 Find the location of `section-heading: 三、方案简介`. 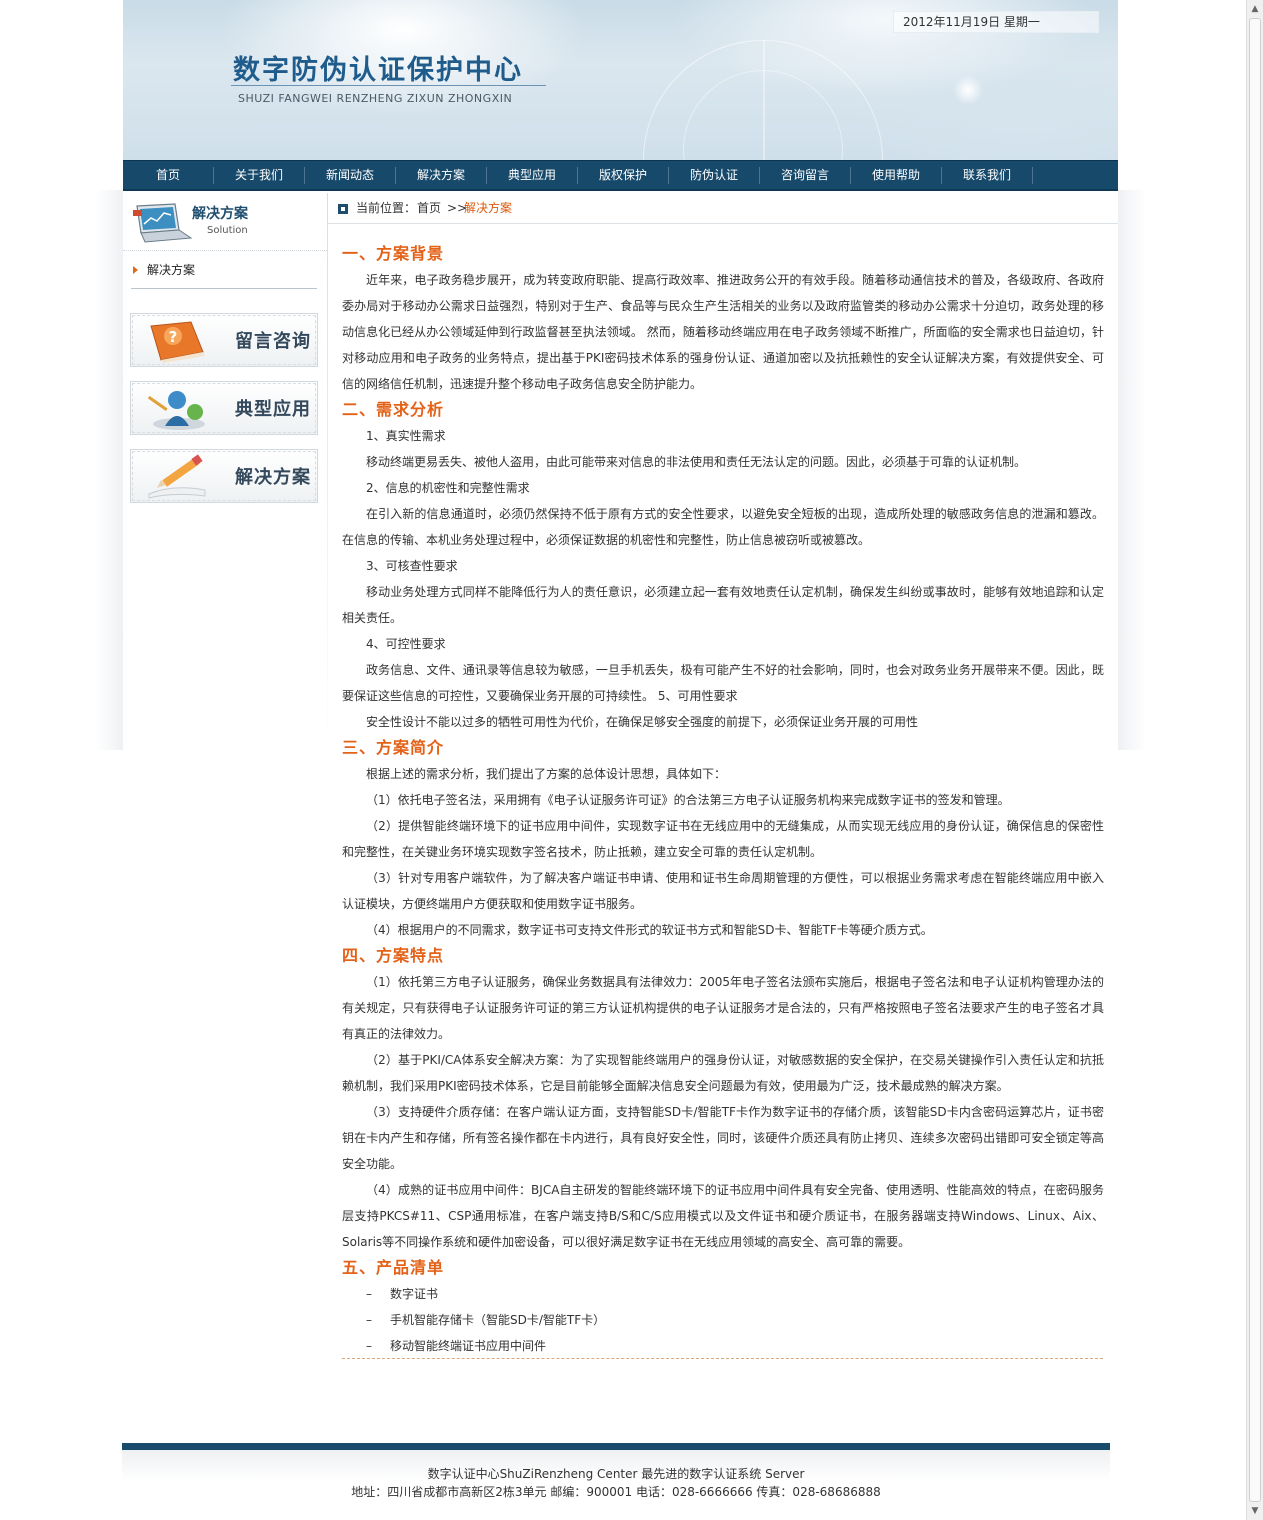

section-heading: 三、方案简介 is located at coordinates (393, 747).